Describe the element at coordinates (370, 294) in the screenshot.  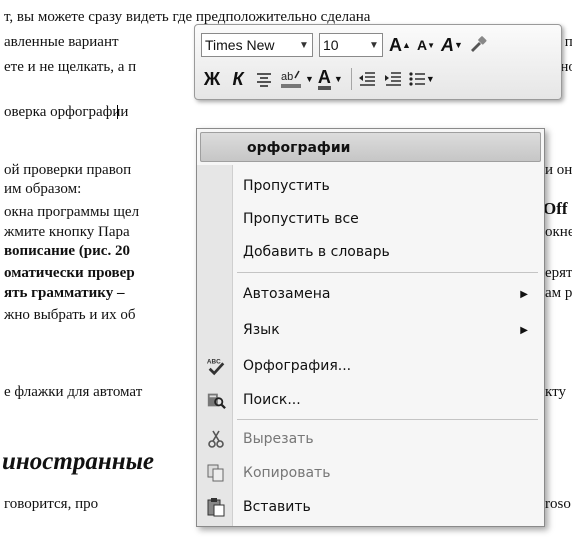
I see `menu-item-autocorrect: Автозамена ▶` at that location.